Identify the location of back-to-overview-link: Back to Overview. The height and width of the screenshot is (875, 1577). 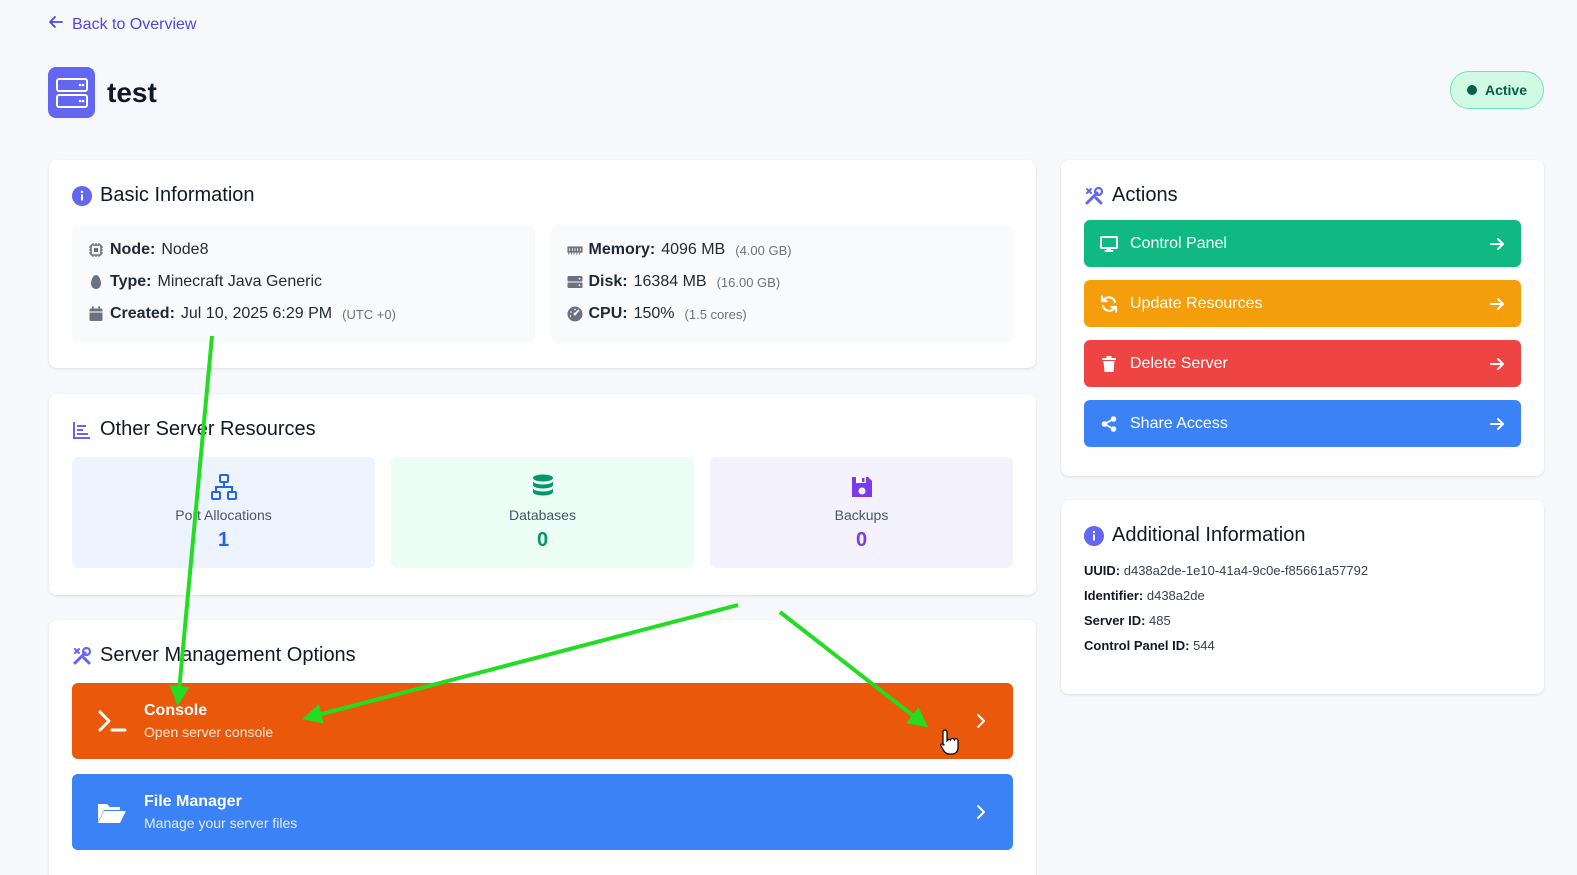
(122, 24).